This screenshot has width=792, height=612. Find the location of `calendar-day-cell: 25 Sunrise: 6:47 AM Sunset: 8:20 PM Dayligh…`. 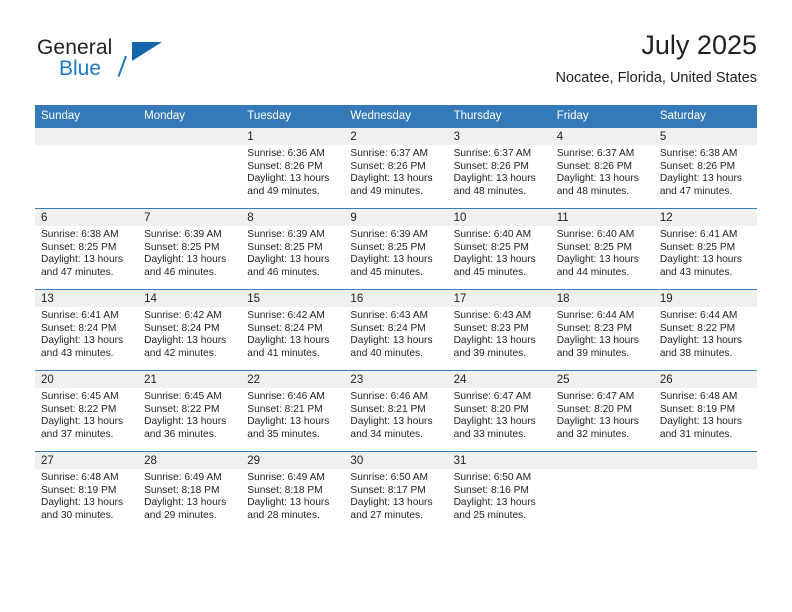

calendar-day-cell: 25 Sunrise: 6:47 AM Sunset: 8:20 PM Dayligh… is located at coordinates (602, 411).